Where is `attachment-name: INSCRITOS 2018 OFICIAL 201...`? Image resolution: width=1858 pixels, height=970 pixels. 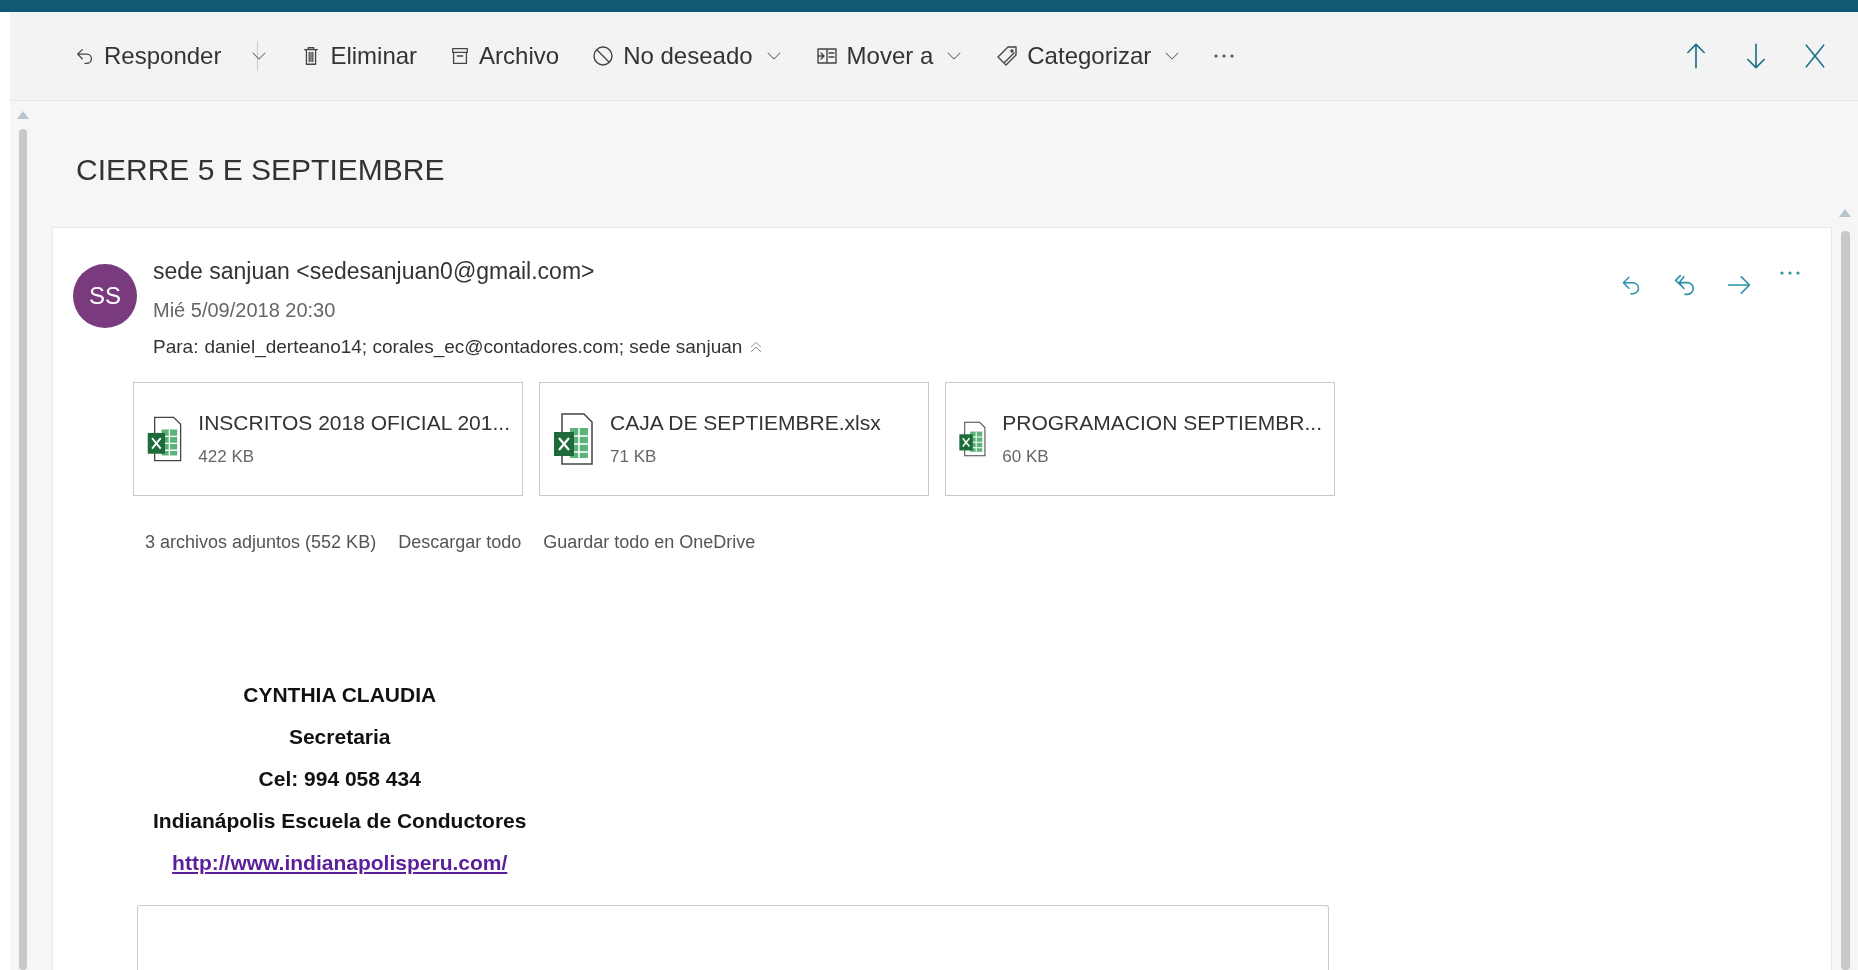
attachment-name: INSCRITOS 2018 OFICIAL 201... is located at coordinates (354, 423).